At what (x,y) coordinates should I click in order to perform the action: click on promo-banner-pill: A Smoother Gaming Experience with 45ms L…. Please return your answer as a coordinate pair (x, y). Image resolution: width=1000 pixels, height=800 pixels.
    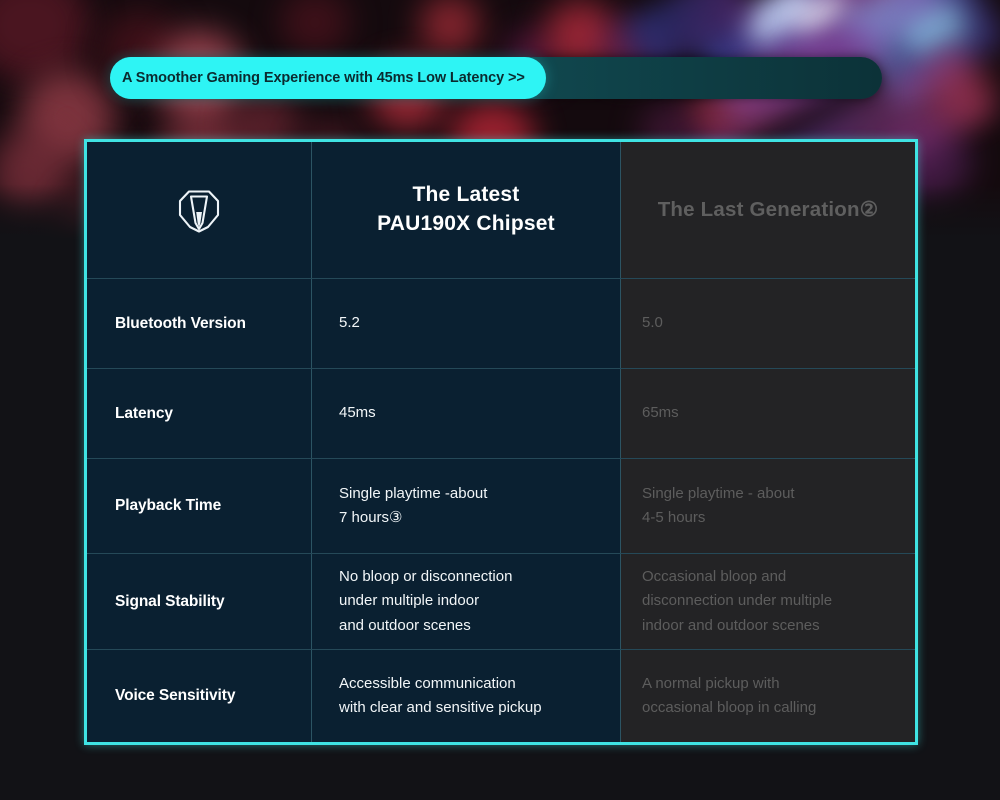
    Looking at the image, I should click on (328, 78).